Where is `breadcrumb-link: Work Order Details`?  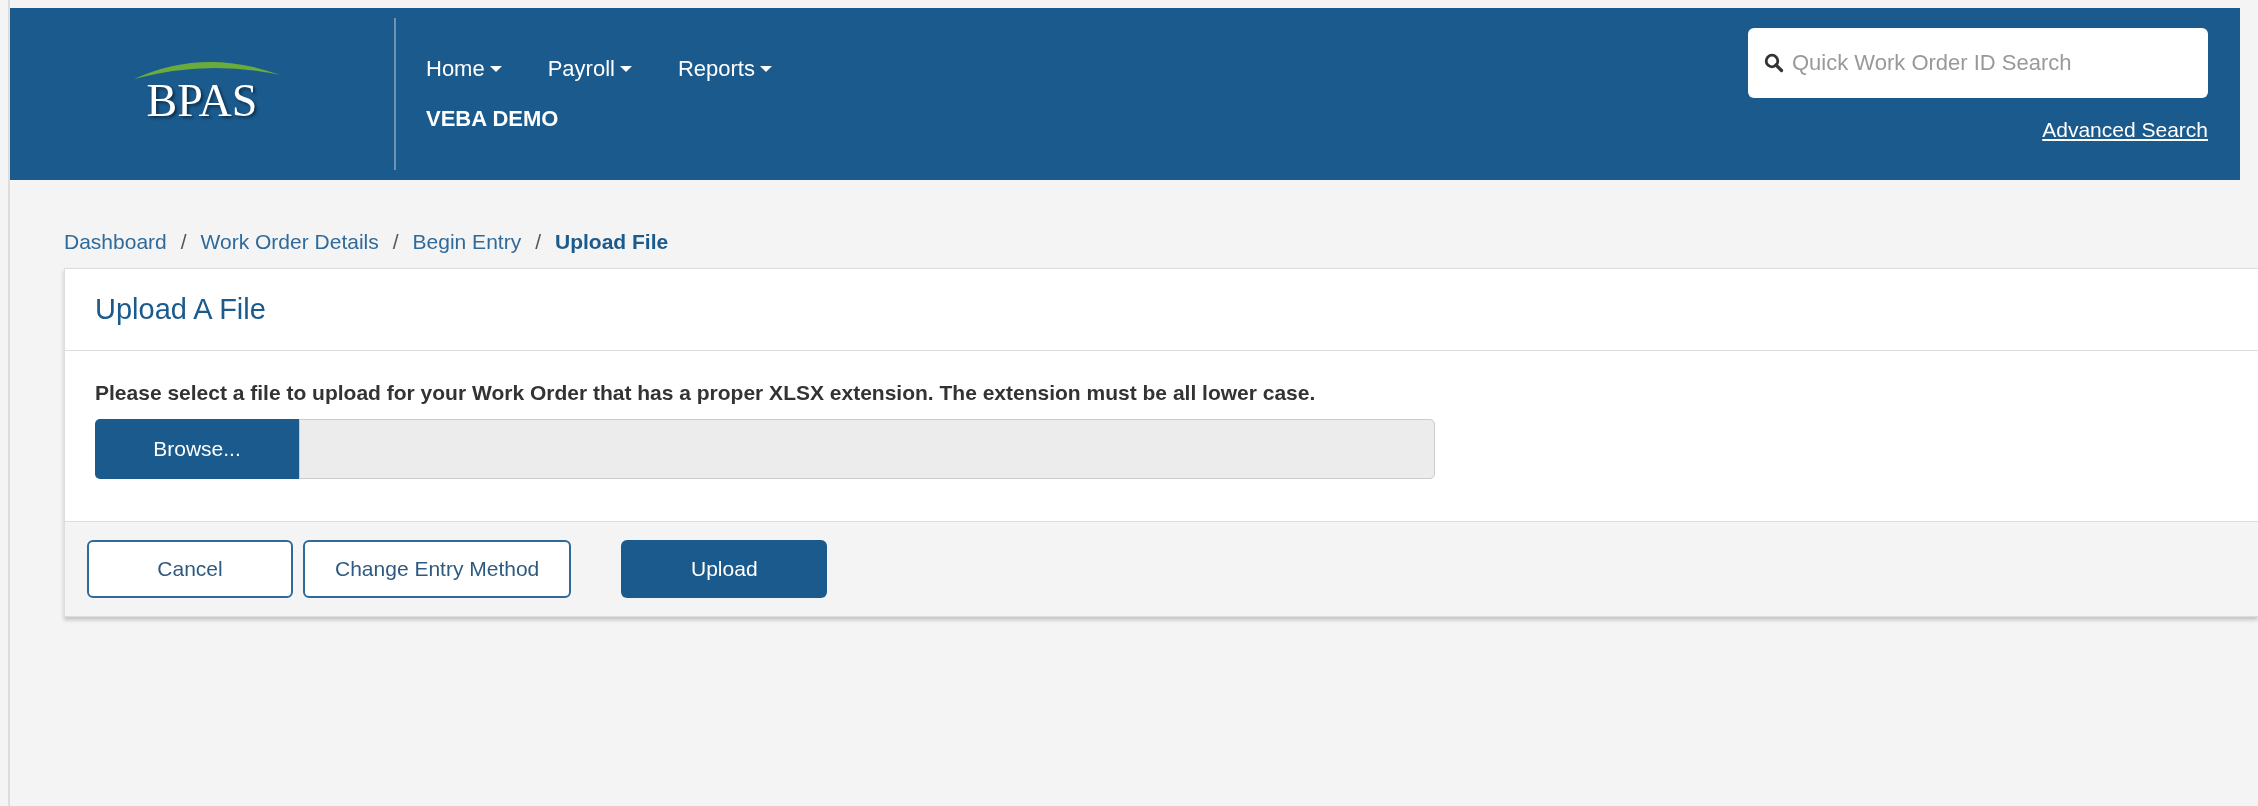 breadcrumb-link: Work Order Details is located at coordinates (289, 242).